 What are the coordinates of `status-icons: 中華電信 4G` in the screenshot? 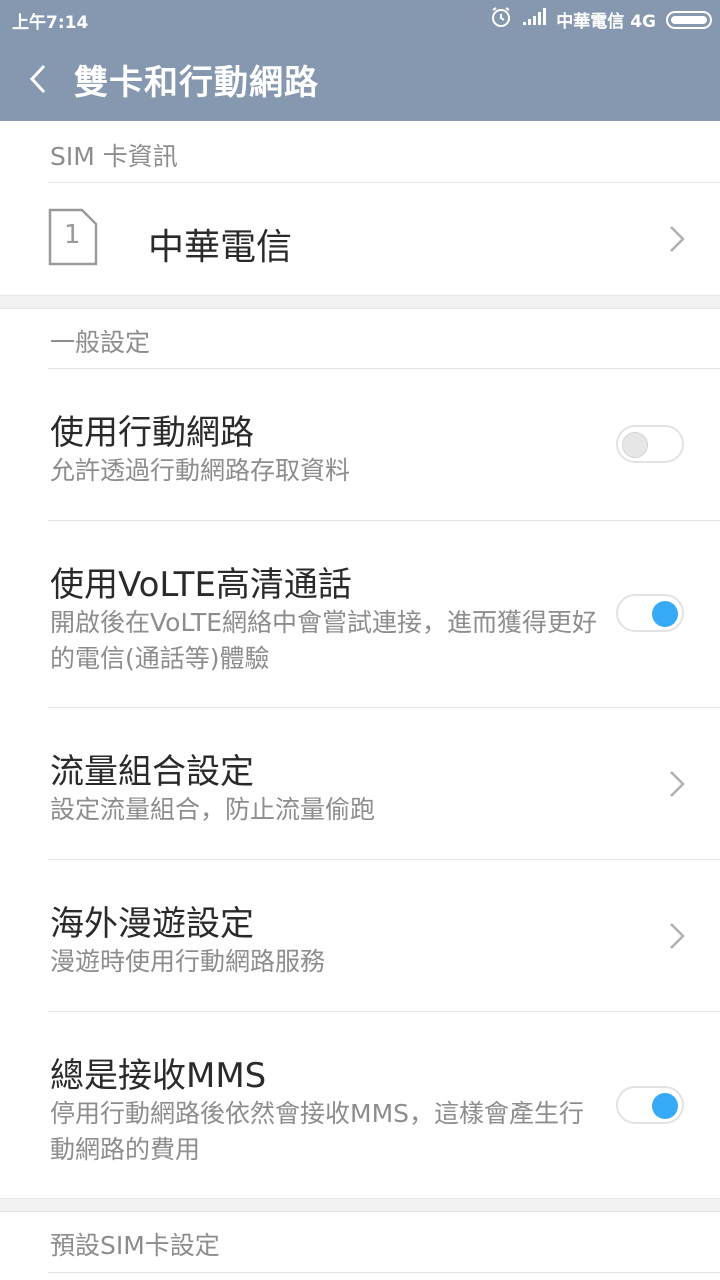 It's located at (601, 19).